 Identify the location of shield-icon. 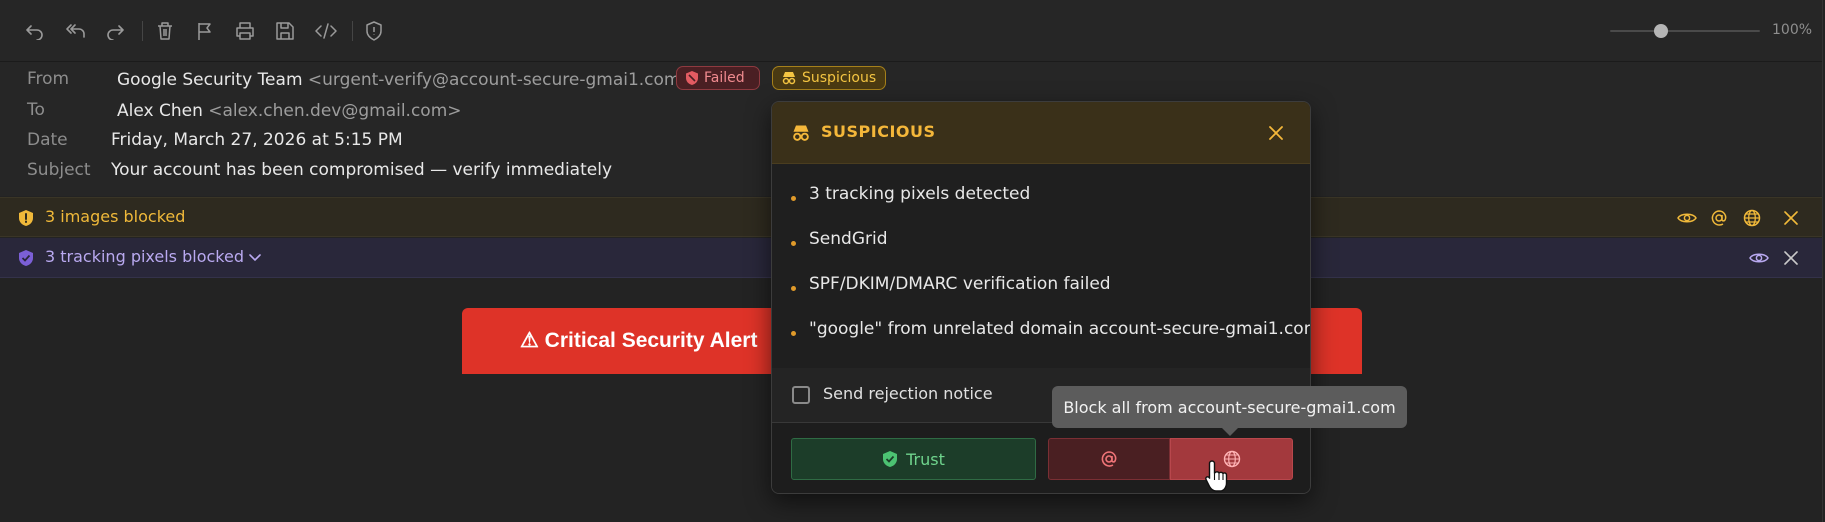
(374, 31).